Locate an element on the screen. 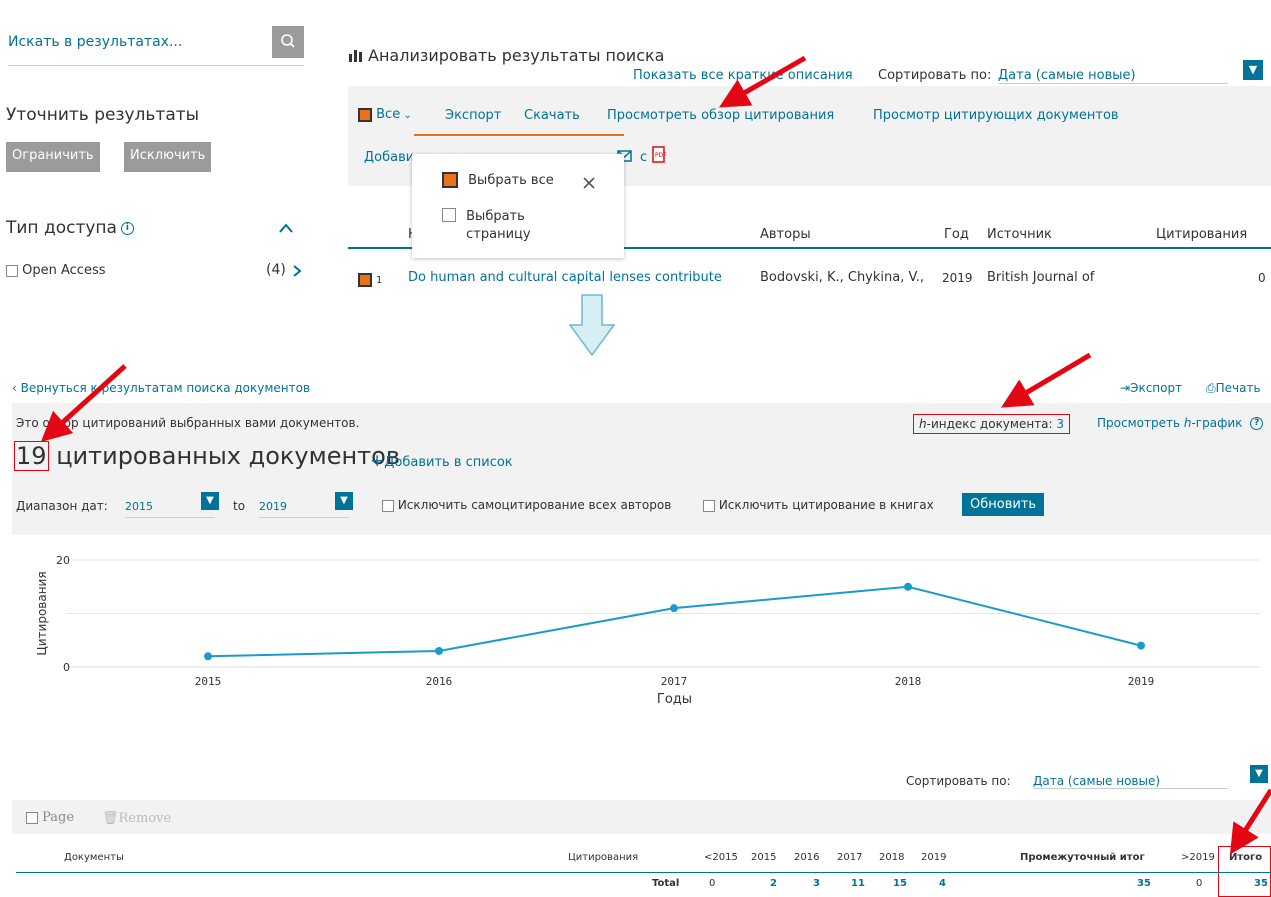 The image size is (1271, 897). h-index-value: 3 is located at coordinates (1060, 424).